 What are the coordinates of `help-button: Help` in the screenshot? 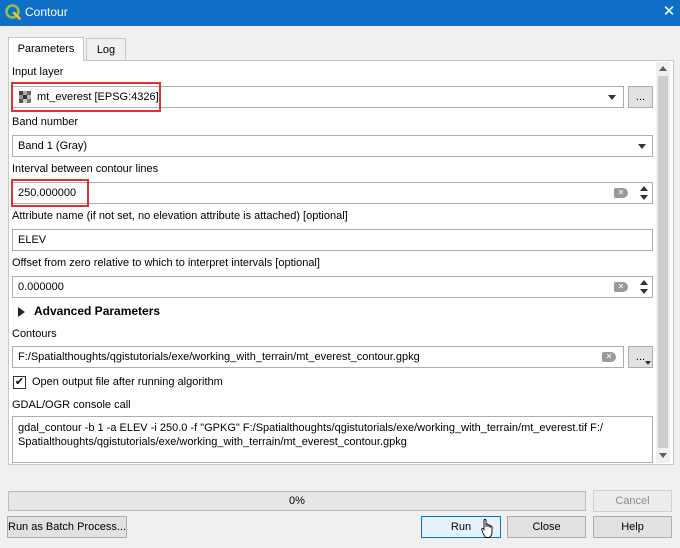 It's located at (632, 527).